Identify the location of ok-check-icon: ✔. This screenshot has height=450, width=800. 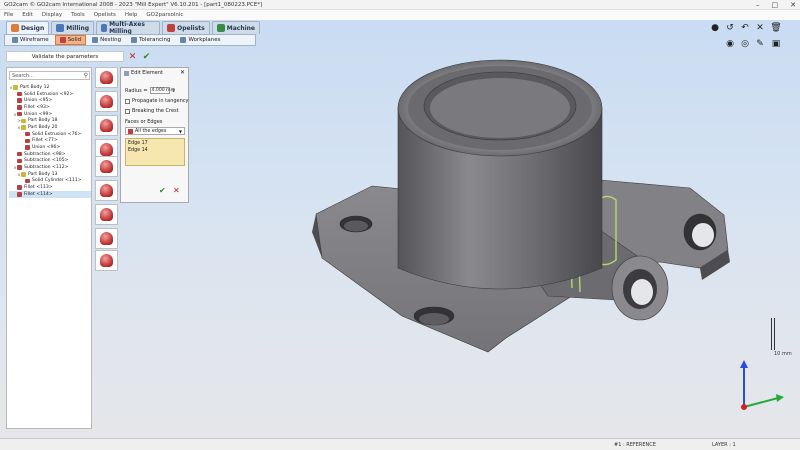
(162, 190).